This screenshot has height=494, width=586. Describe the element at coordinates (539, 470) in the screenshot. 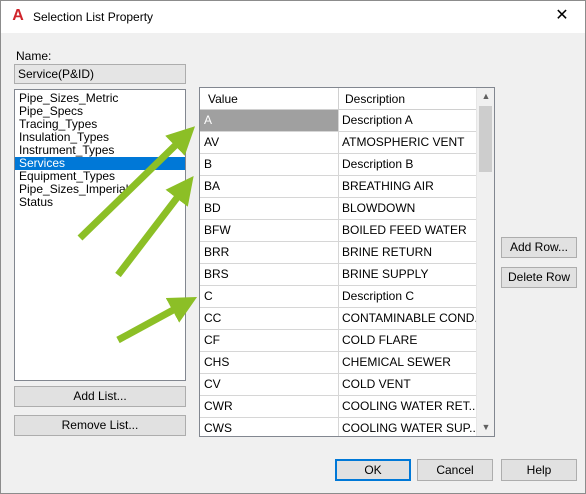

I see `help-button: Help` at that location.